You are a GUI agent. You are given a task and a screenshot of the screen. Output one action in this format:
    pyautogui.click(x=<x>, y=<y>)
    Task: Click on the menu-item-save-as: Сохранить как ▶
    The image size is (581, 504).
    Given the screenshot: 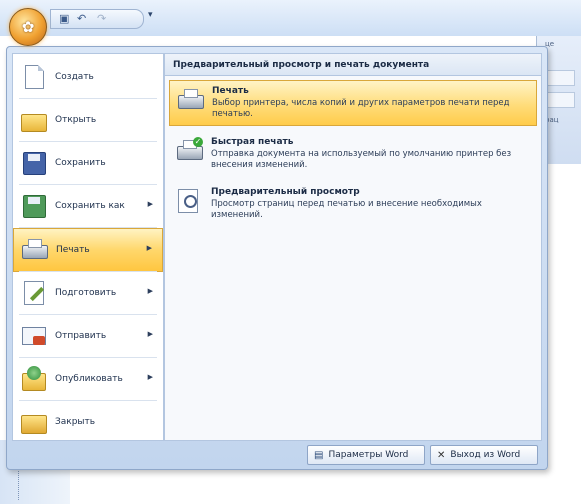 What is the action you would take?
    pyautogui.click(x=88, y=206)
    